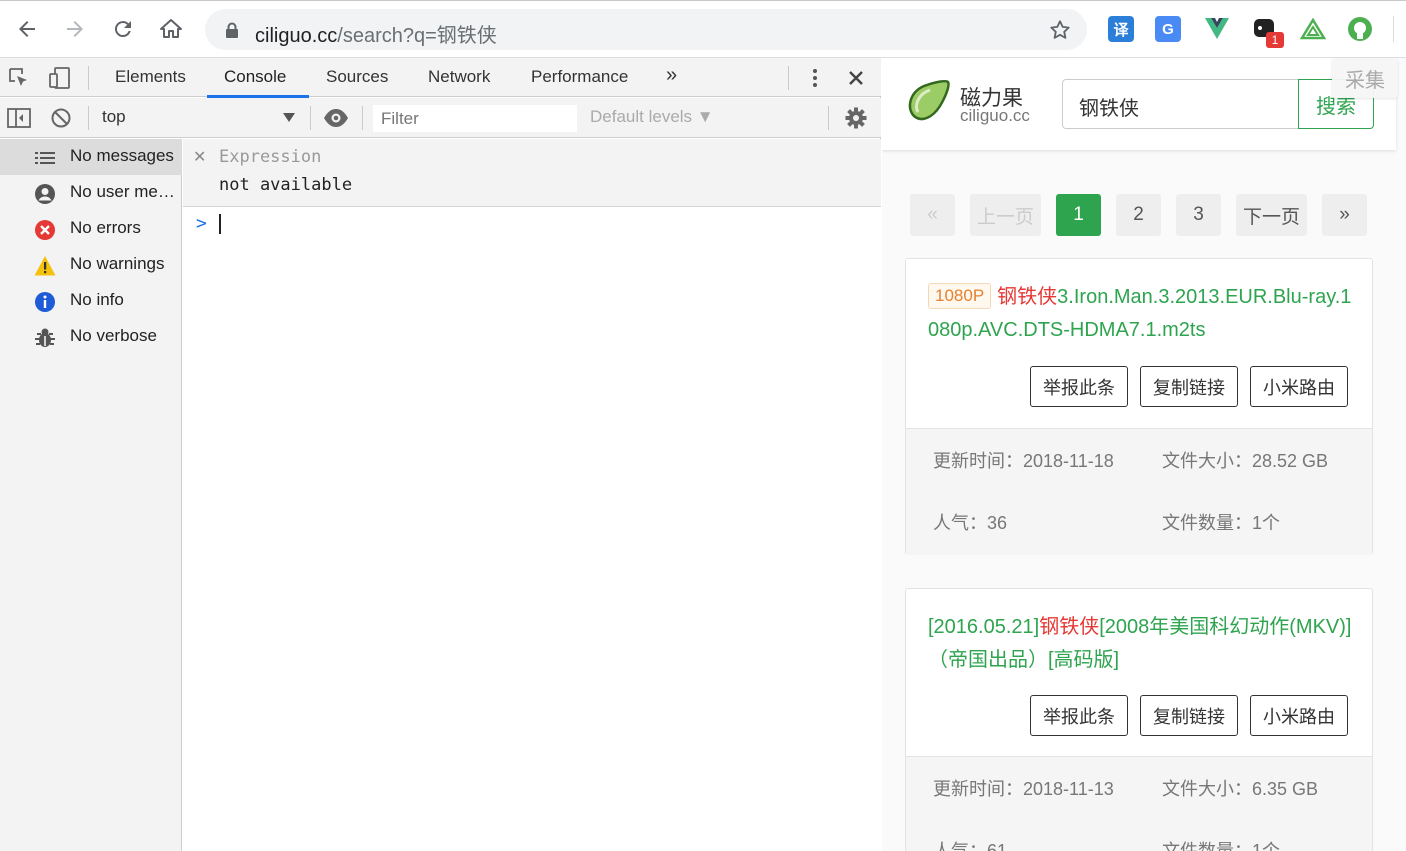 The width and height of the screenshot is (1406, 851). Describe the element at coordinates (1078, 215) in the screenshot. I see `pagination-page-1: 1` at that location.